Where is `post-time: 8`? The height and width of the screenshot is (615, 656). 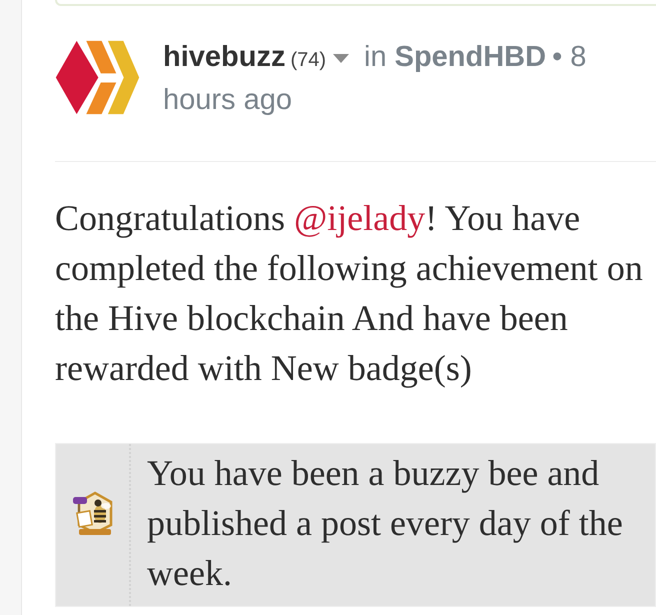
post-time: 8 is located at coordinates (578, 57).